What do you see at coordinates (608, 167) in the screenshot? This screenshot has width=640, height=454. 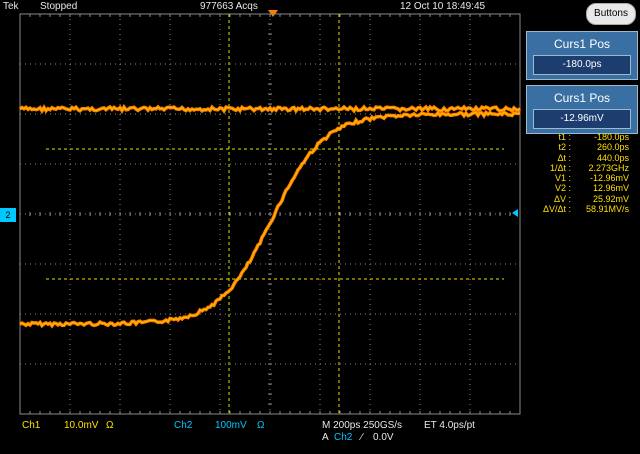 I see `readout-value: 2.273GHz` at bounding box center [608, 167].